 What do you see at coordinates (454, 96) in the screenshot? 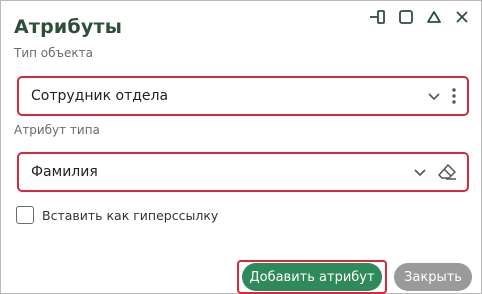
I see `more-vertical-icon` at bounding box center [454, 96].